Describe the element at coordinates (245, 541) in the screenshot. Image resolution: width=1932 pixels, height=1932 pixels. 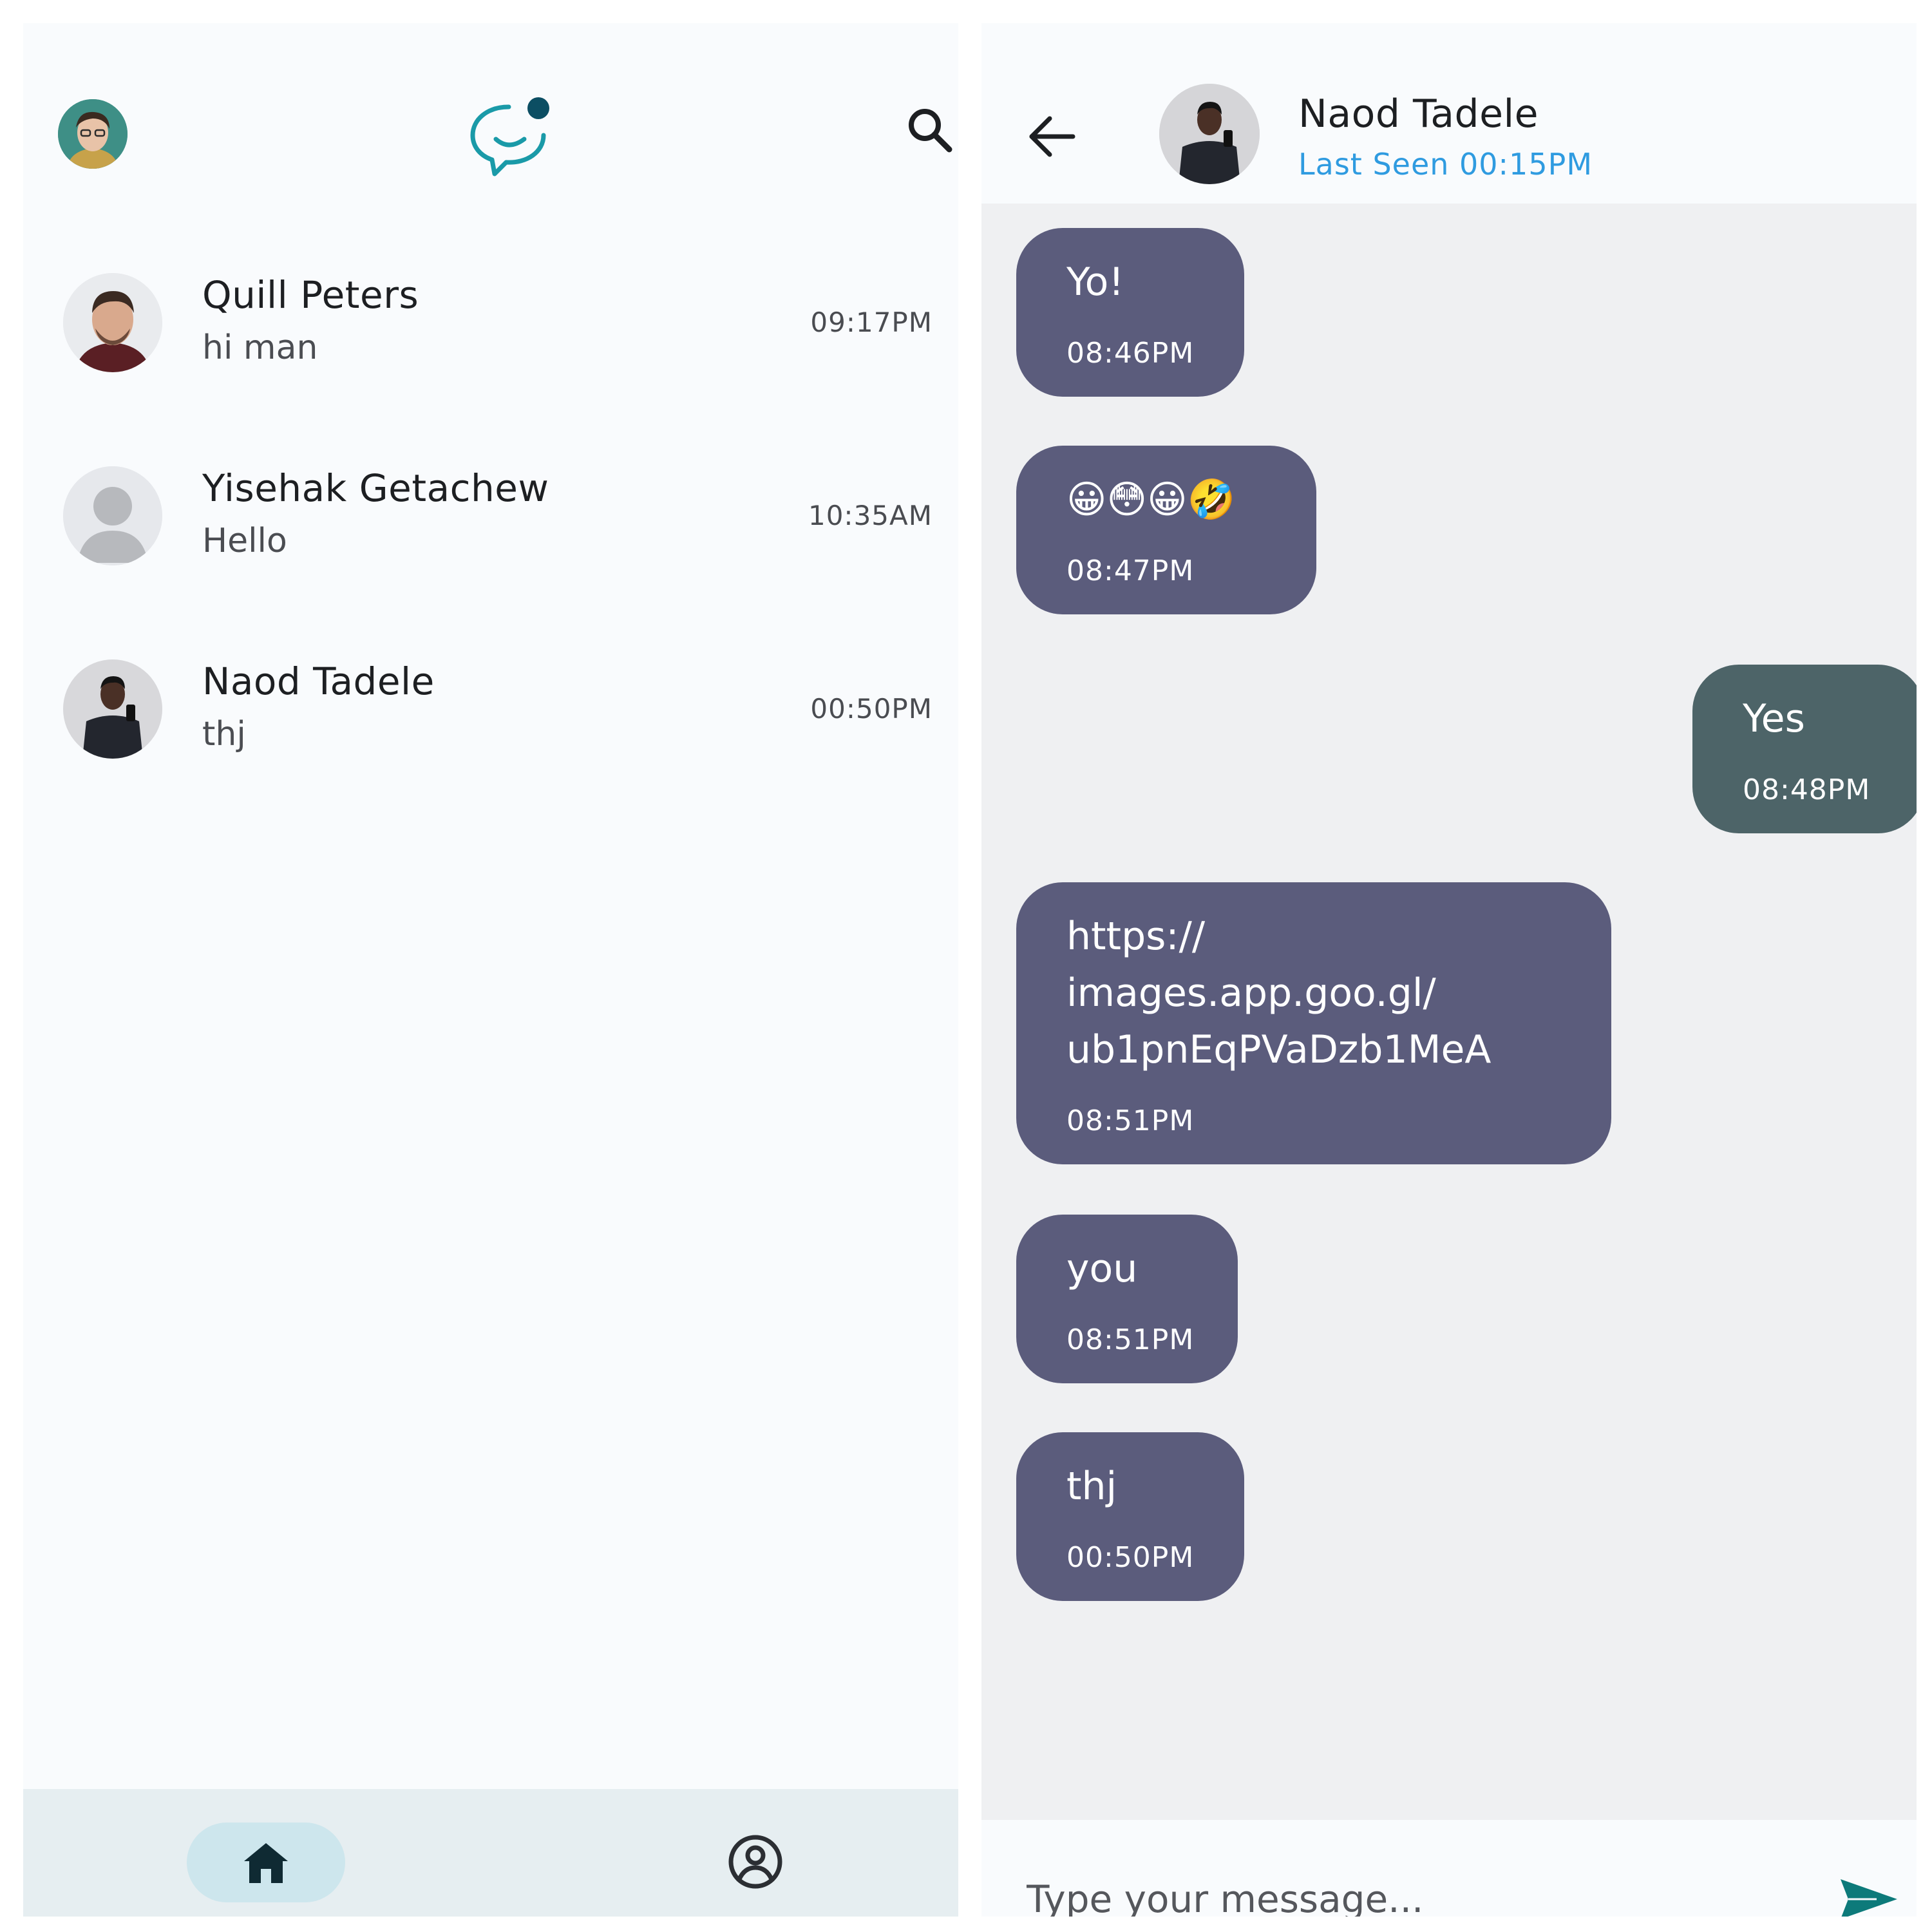
I see `chat-preview: Hello` at that location.